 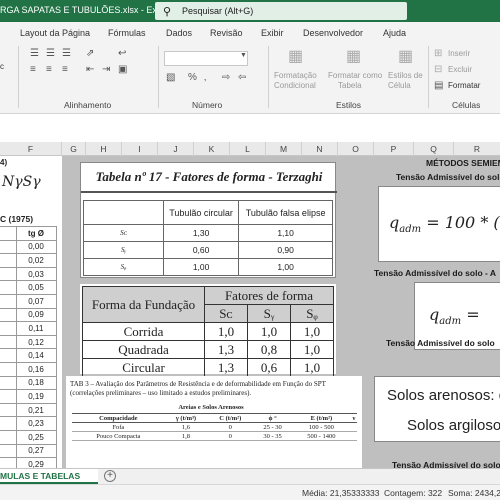 I want to click on indent-increase-icon: ⇥, so click(x=106, y=69).